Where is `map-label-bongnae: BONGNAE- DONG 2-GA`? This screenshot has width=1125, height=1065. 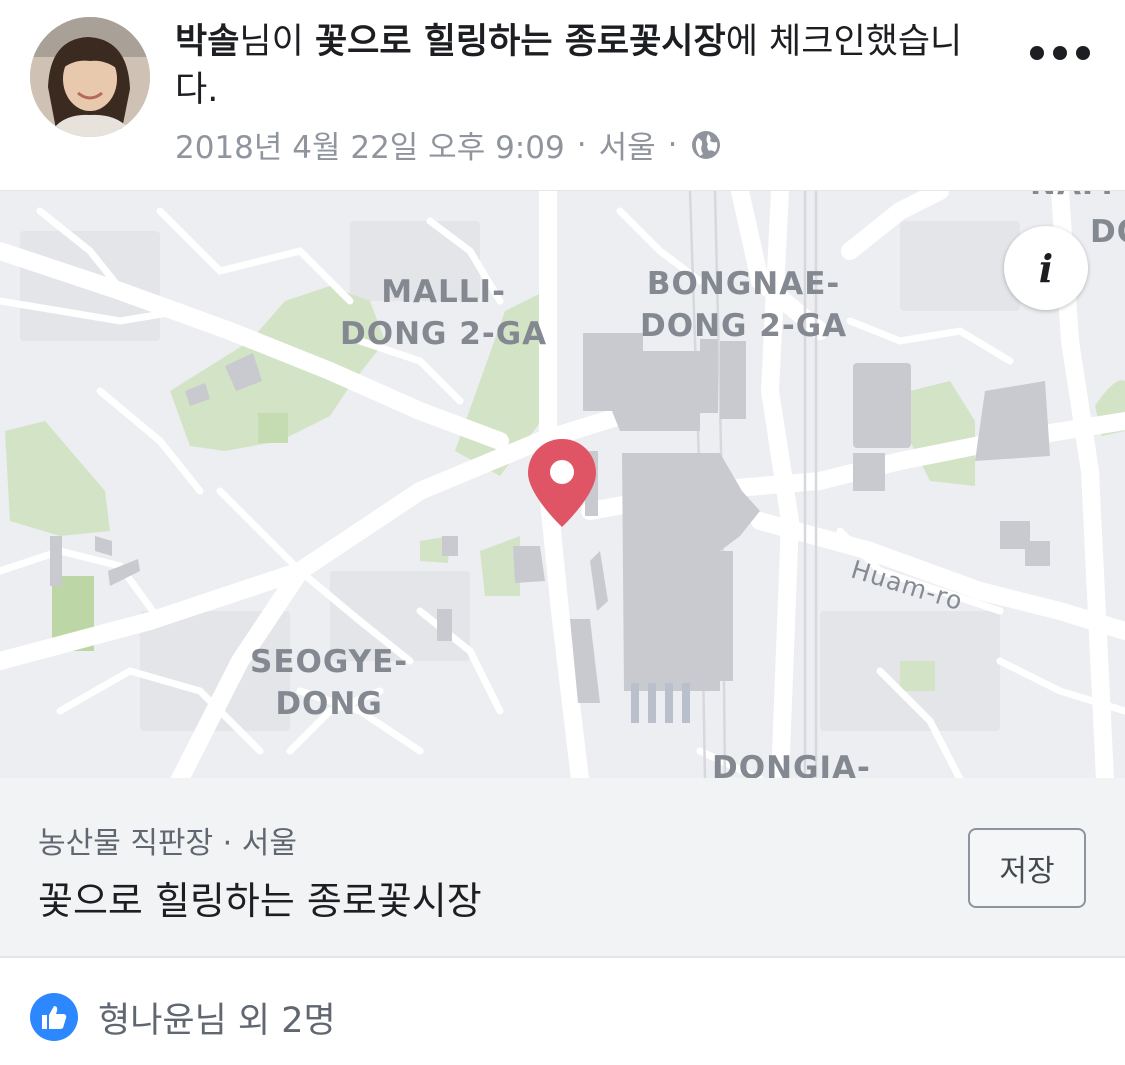
map-label-bongnae: BONGNAE- DONG 2-GA is located at coordinates (744, 305).